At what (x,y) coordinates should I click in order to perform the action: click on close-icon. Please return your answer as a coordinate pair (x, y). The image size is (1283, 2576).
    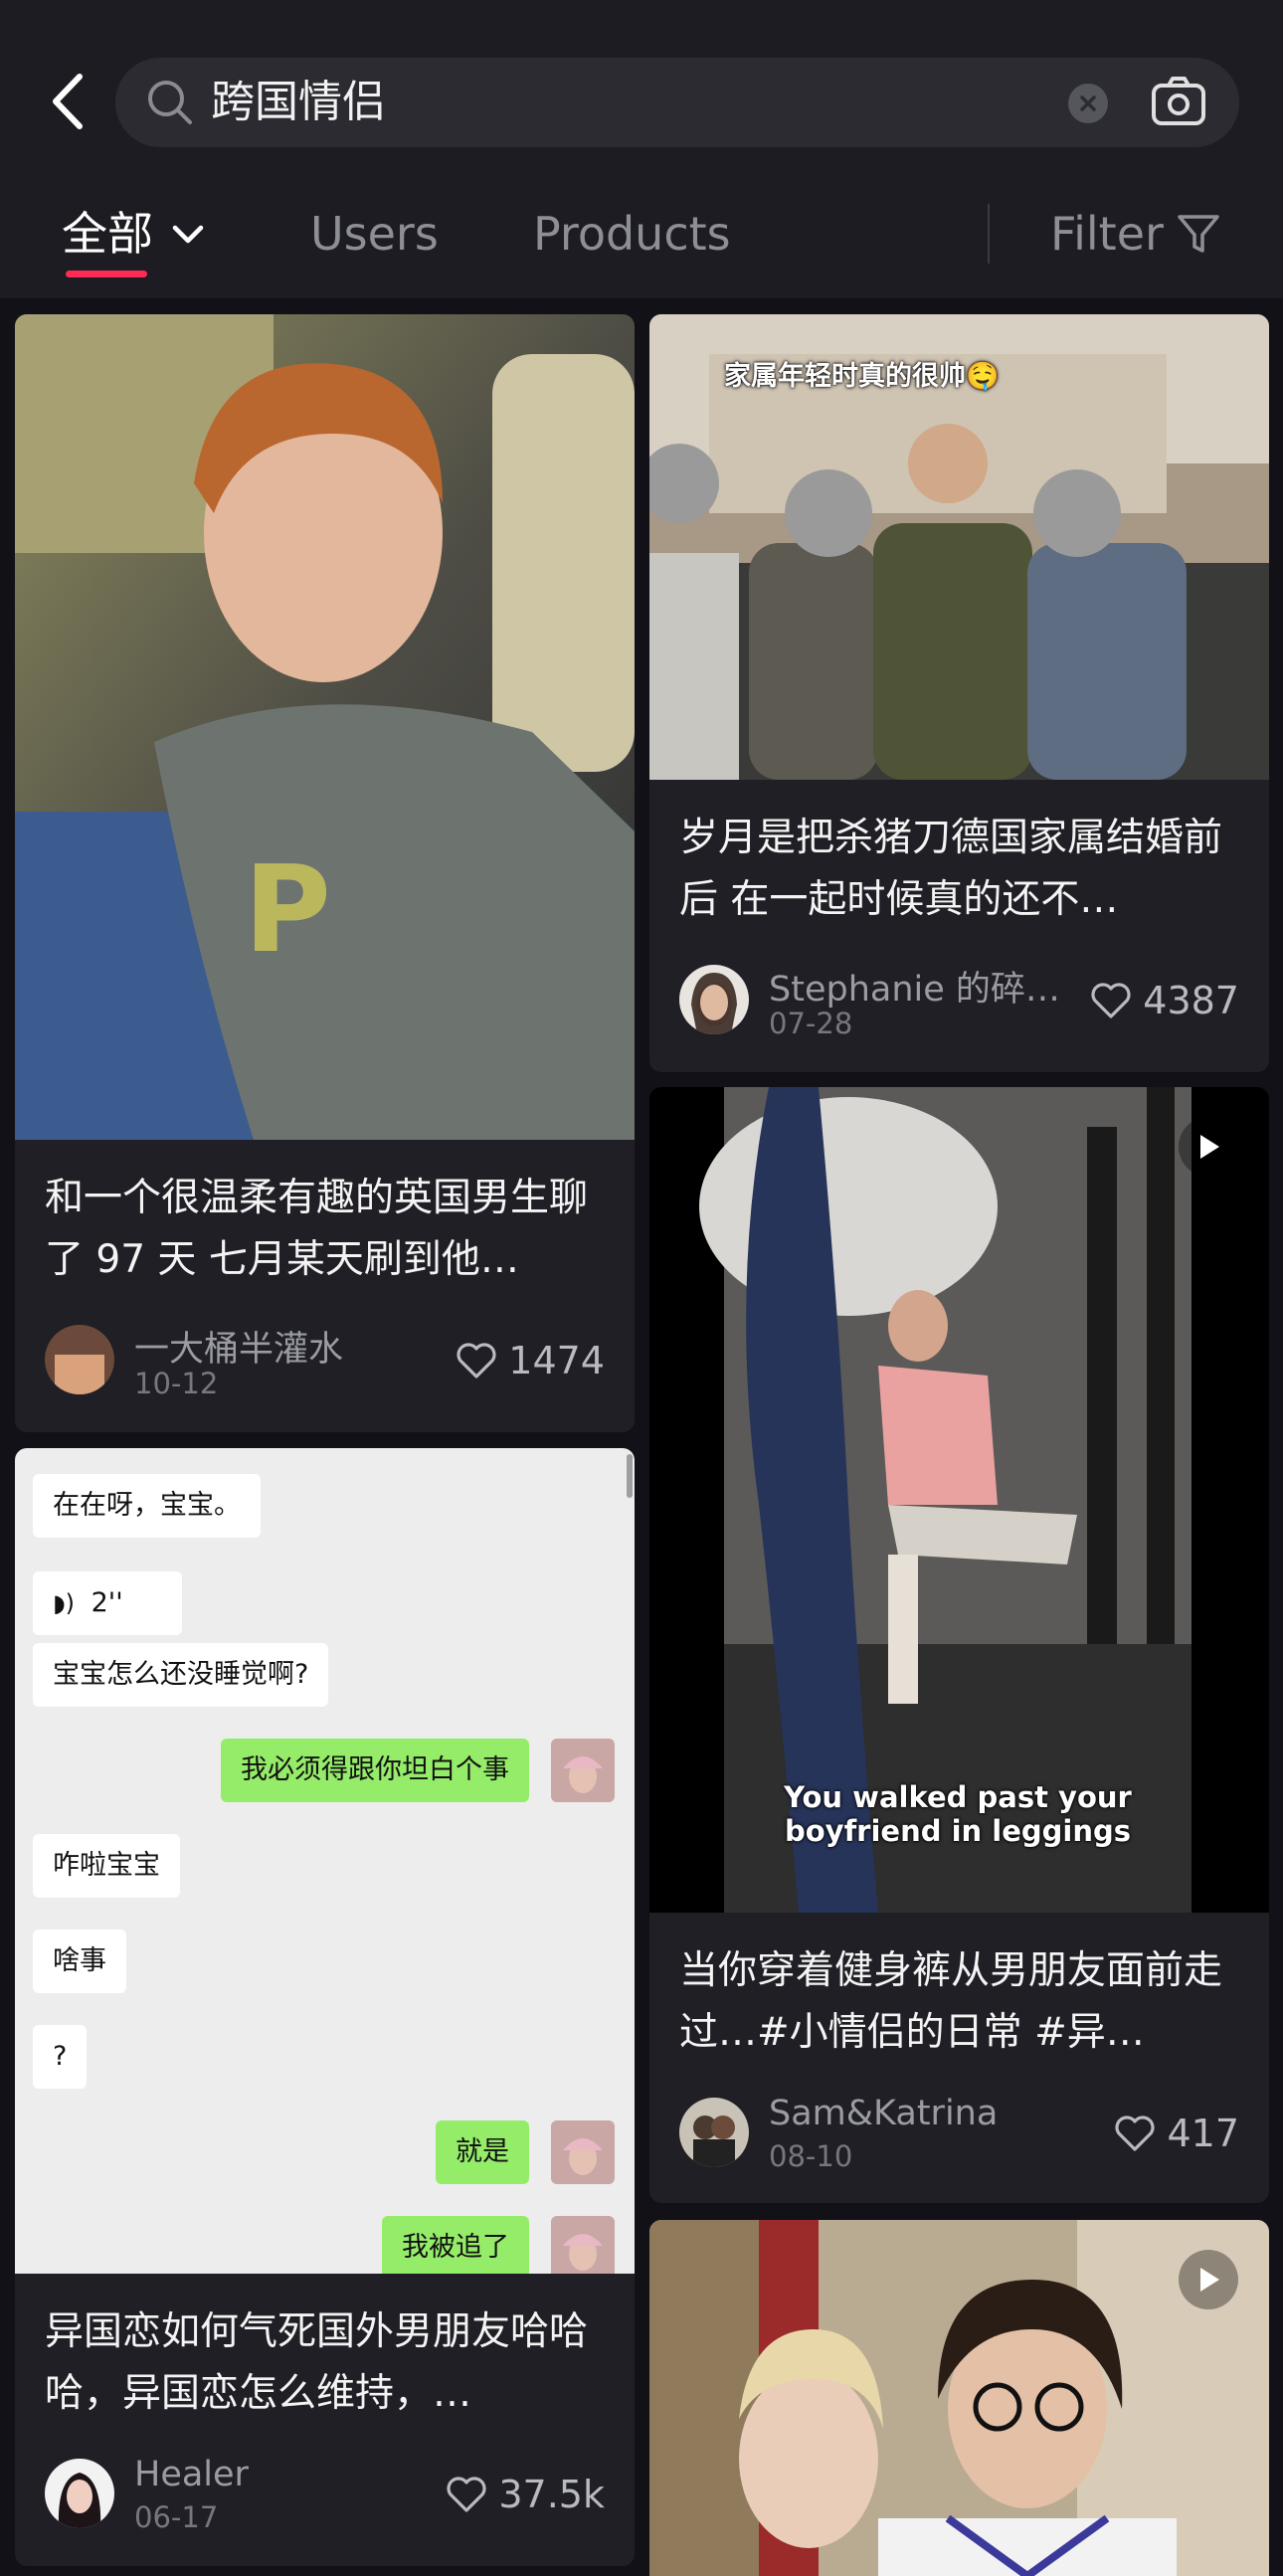
    Looking at the image, I should click on (1088, 103).